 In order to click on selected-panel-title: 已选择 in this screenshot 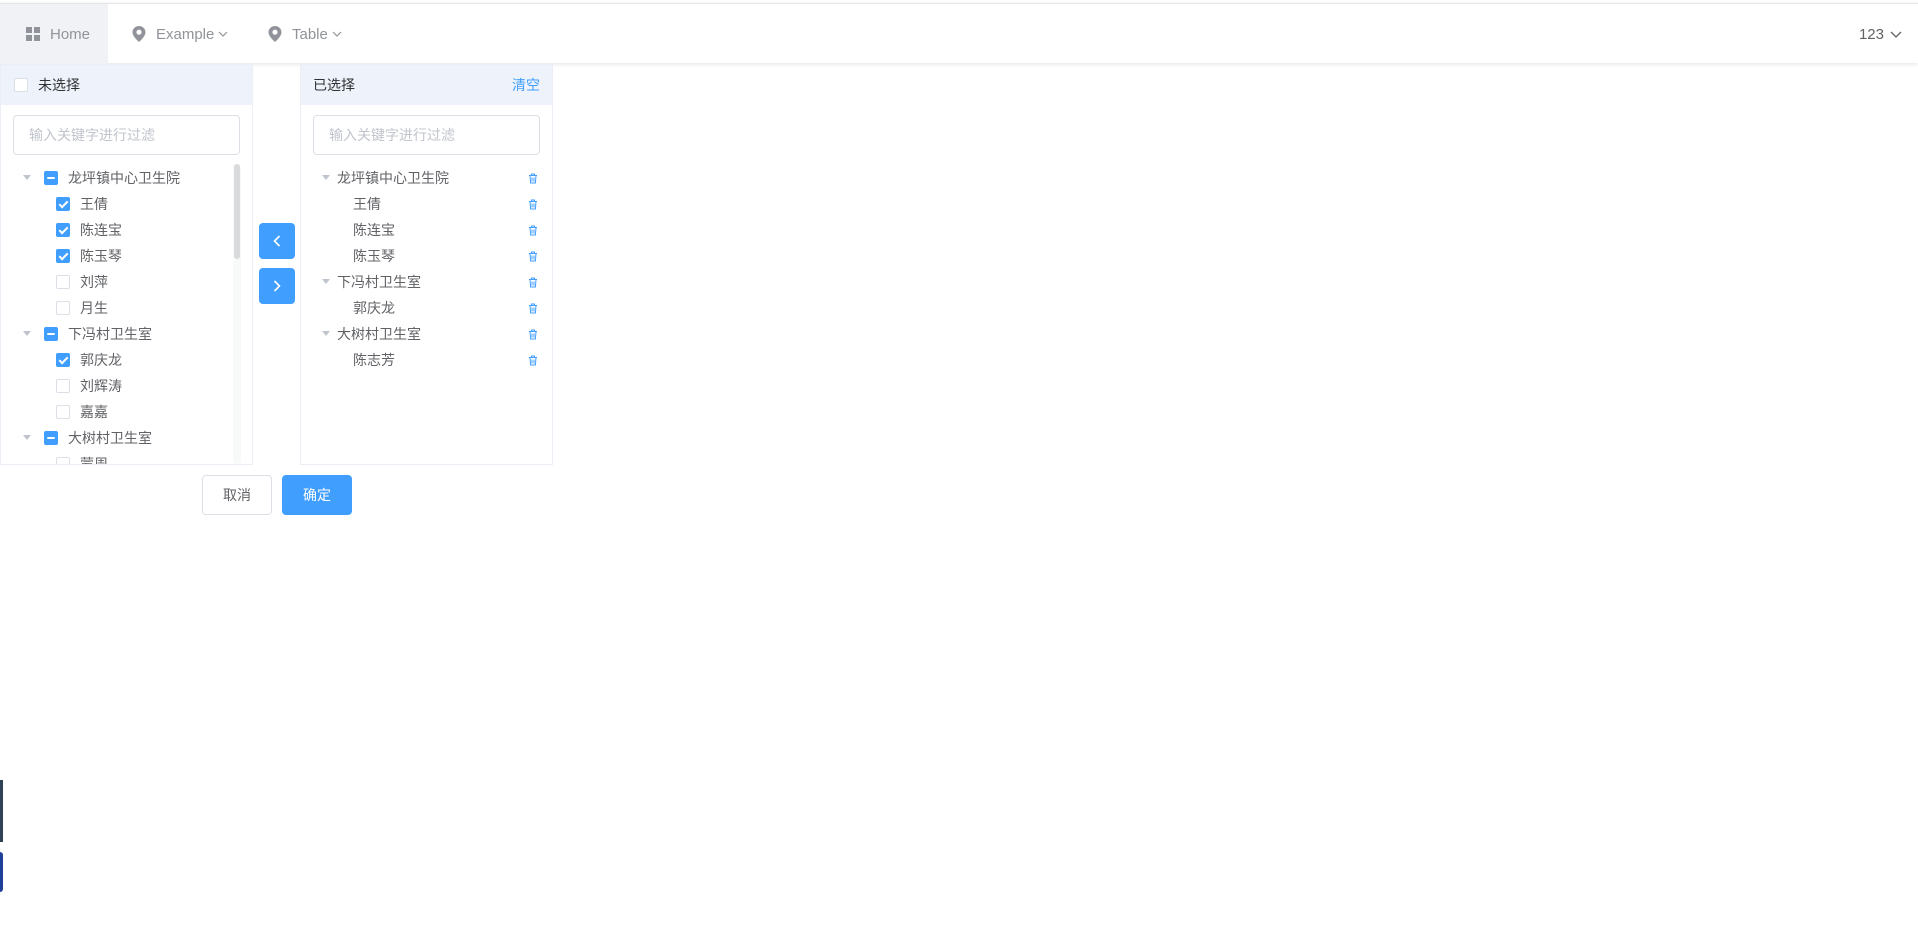, I will do `click(334, 85)`.